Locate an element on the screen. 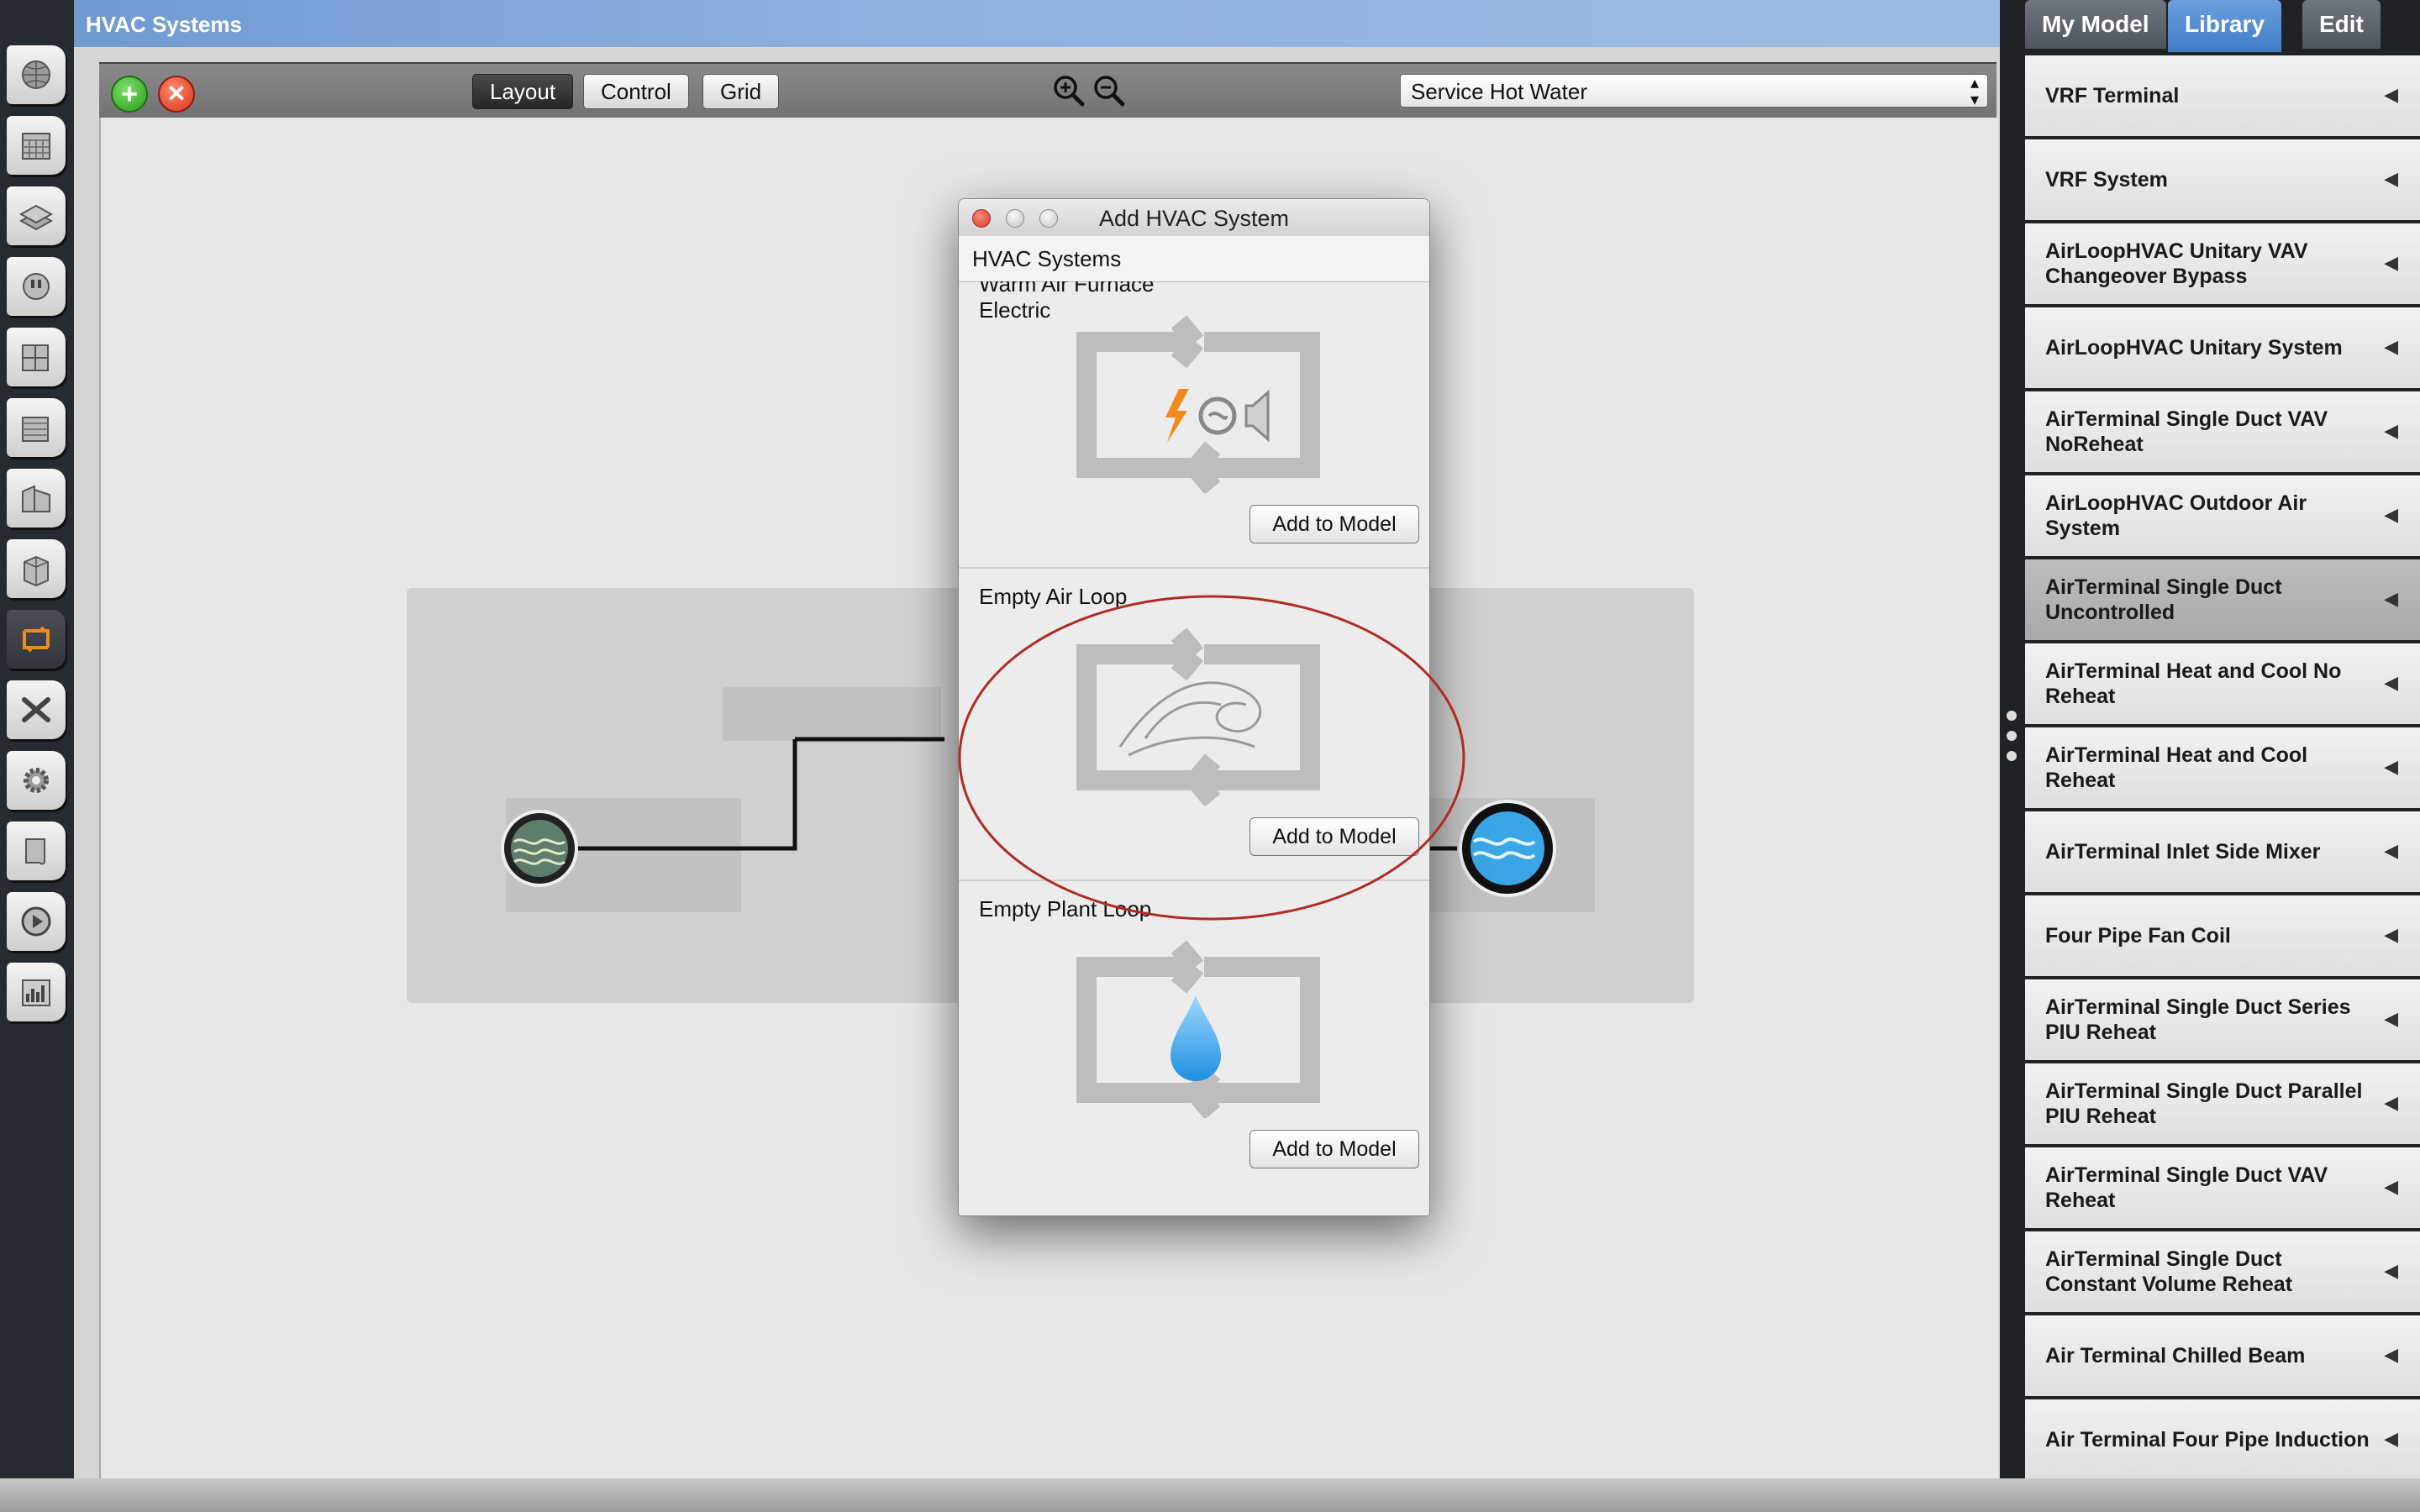  library-item: AirTerminal Single Duct VAV NoReheat ◀ is located at coordinates (2222, 431).